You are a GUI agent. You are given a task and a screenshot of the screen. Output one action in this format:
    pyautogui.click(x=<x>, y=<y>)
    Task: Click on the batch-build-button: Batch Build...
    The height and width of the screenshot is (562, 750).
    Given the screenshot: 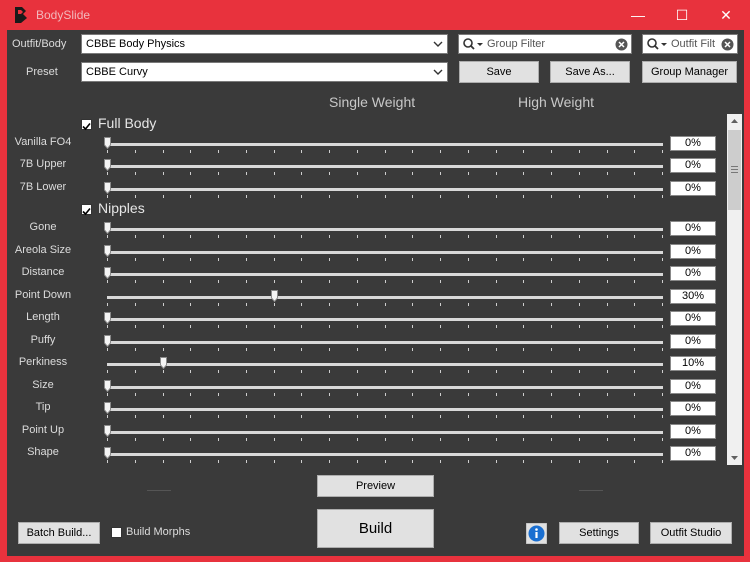 What is the action you would take?
    pyautogui.click(x=59, y=533)
    